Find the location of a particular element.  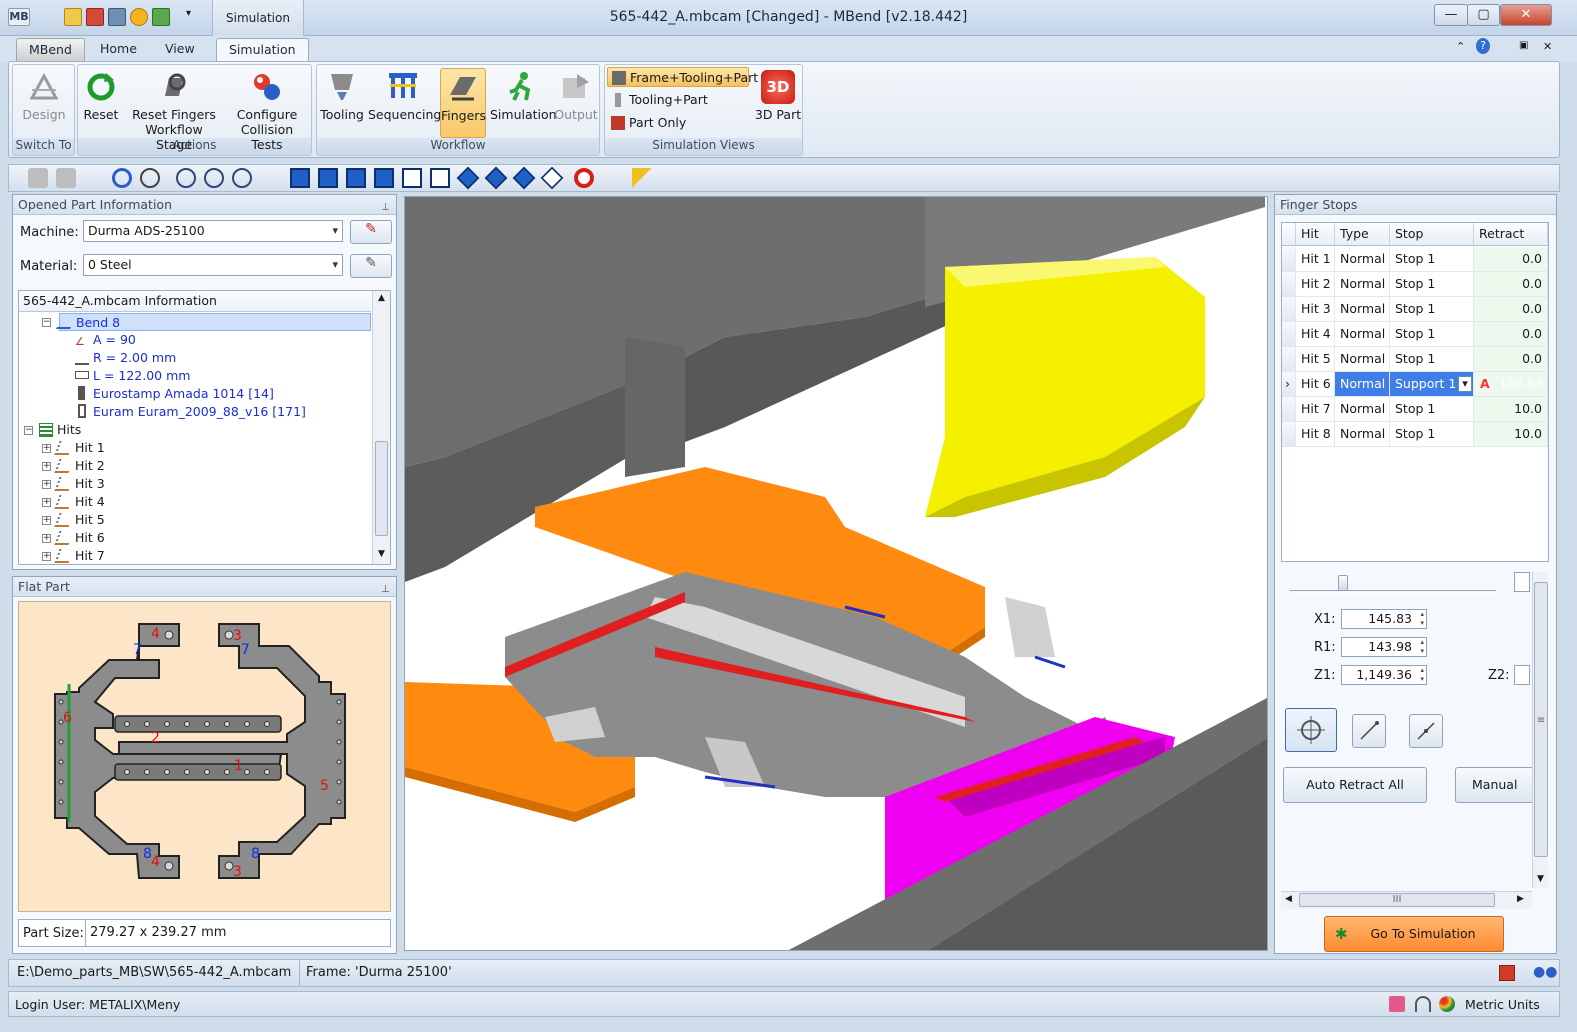

cell-hit: Hit 7 is located at coordinates (1315, 409).